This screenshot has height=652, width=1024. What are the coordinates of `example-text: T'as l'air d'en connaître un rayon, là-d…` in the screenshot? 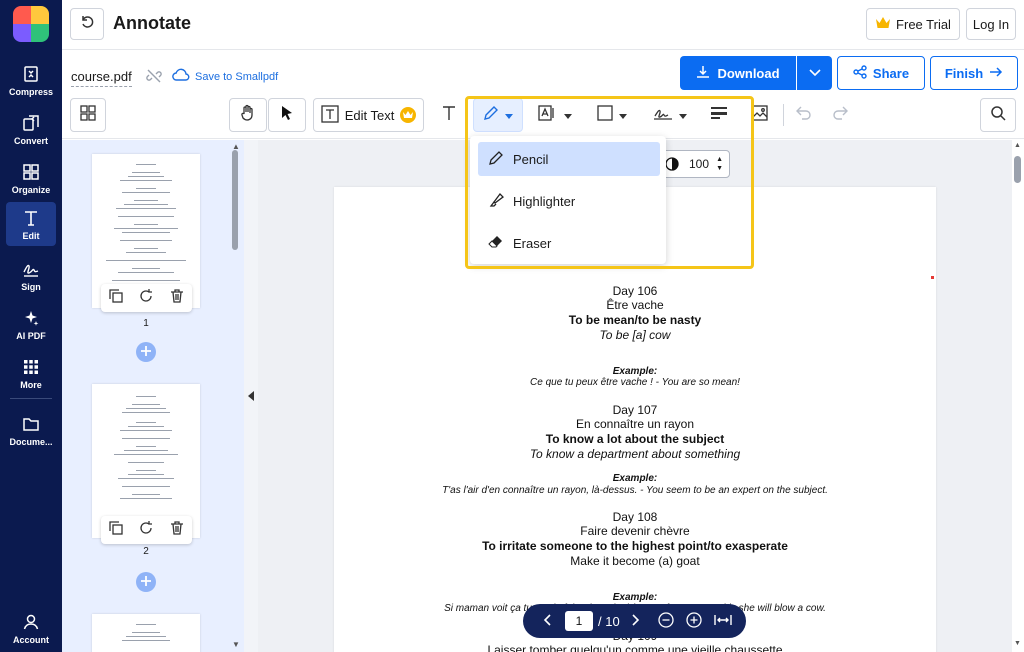 It's located at (635, 490).